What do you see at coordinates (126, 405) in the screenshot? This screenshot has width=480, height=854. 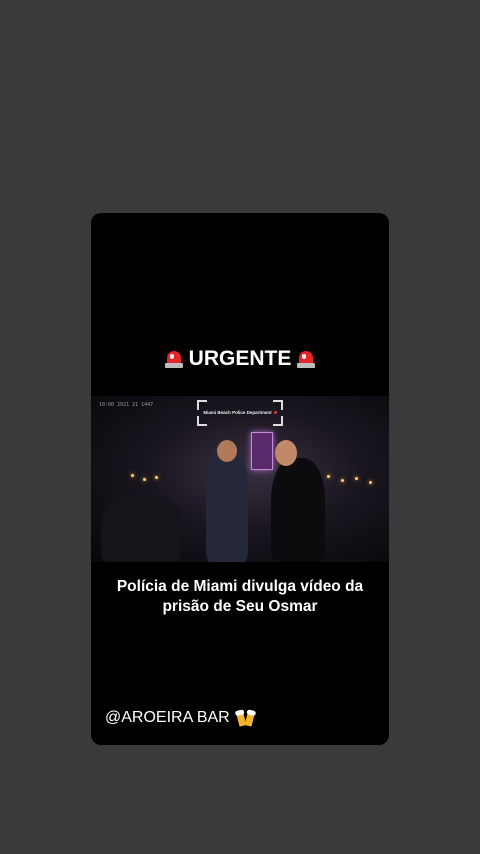 I see `camera-timestamp: 10:00 2021 21 1447` at bounding box center [126, 405].